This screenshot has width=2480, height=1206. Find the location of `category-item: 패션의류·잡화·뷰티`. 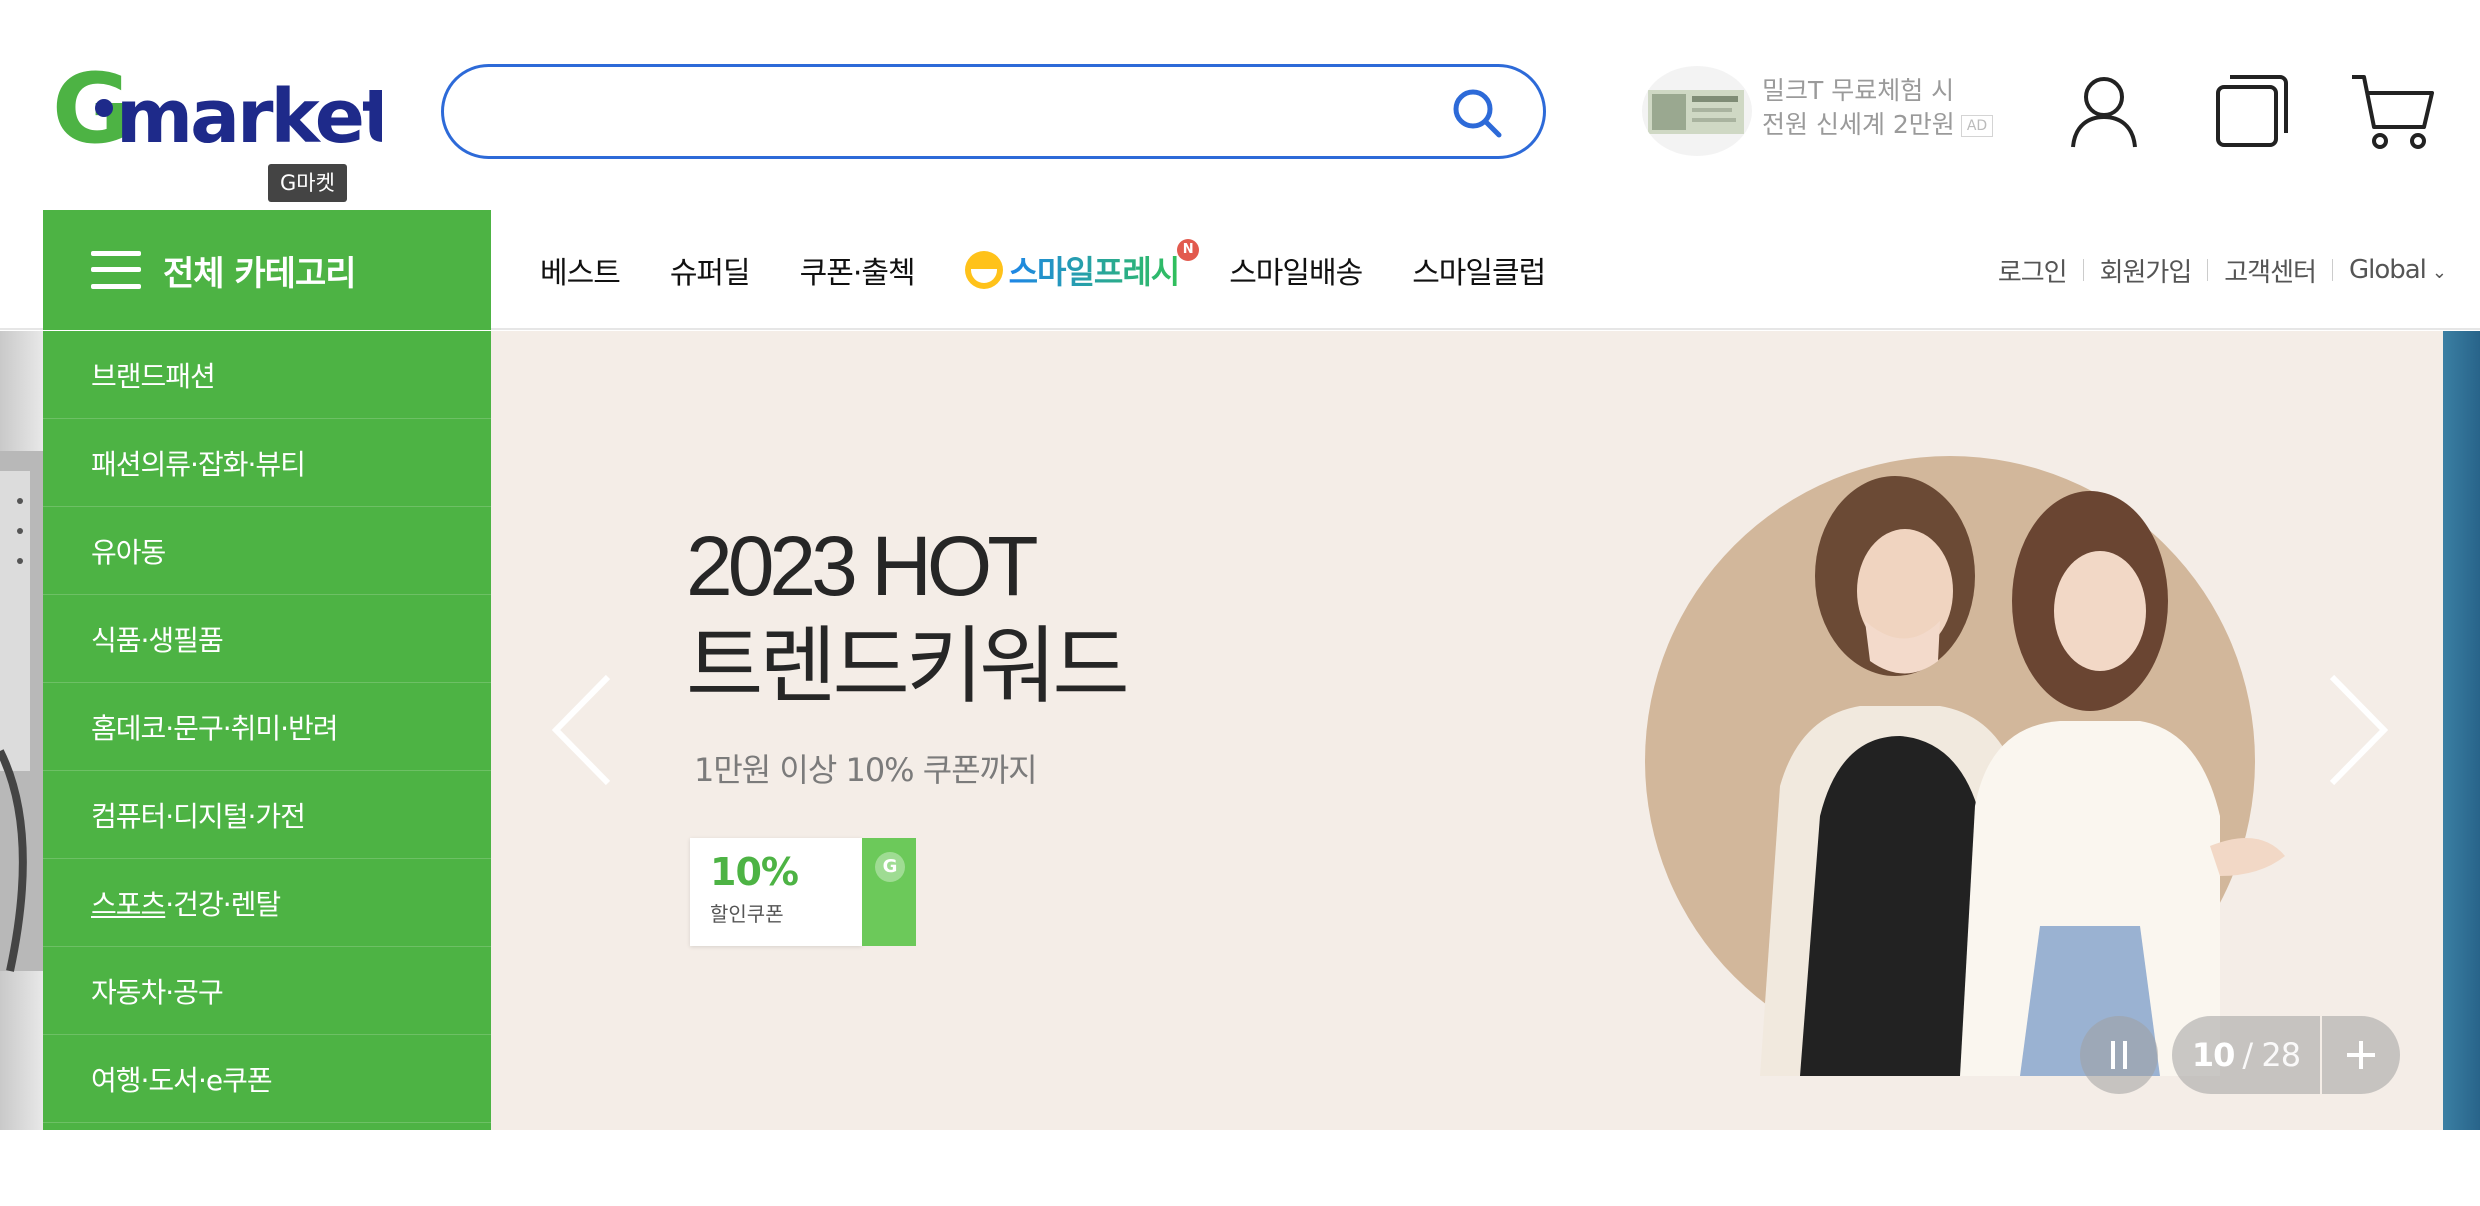

category-item: 패션의류·잡화·뷰티 is located at coordinates (267, 463).